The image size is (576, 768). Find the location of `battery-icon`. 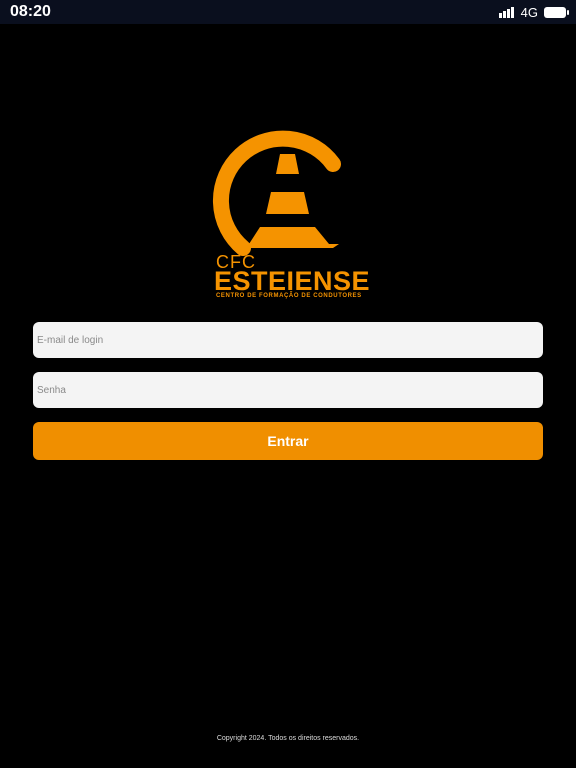

battery-icon is located at coordinates (556, 12).